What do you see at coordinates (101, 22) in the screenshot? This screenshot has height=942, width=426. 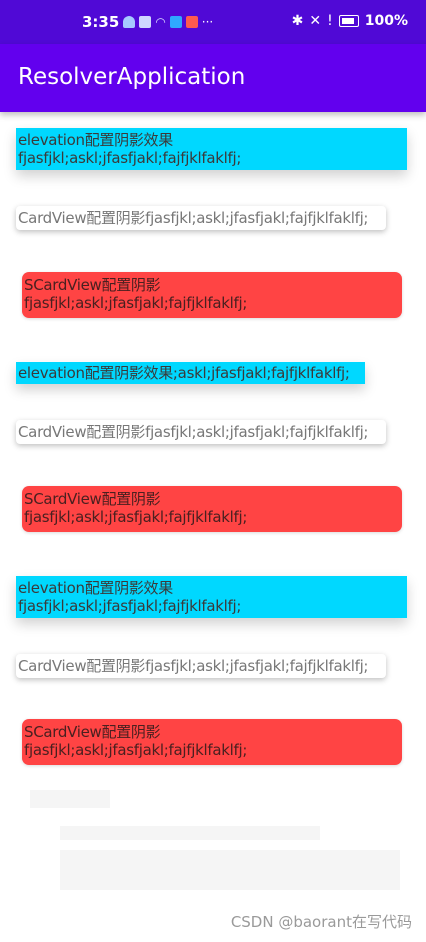 I see `status-time: 3:35` at bounding box center [101, 22].